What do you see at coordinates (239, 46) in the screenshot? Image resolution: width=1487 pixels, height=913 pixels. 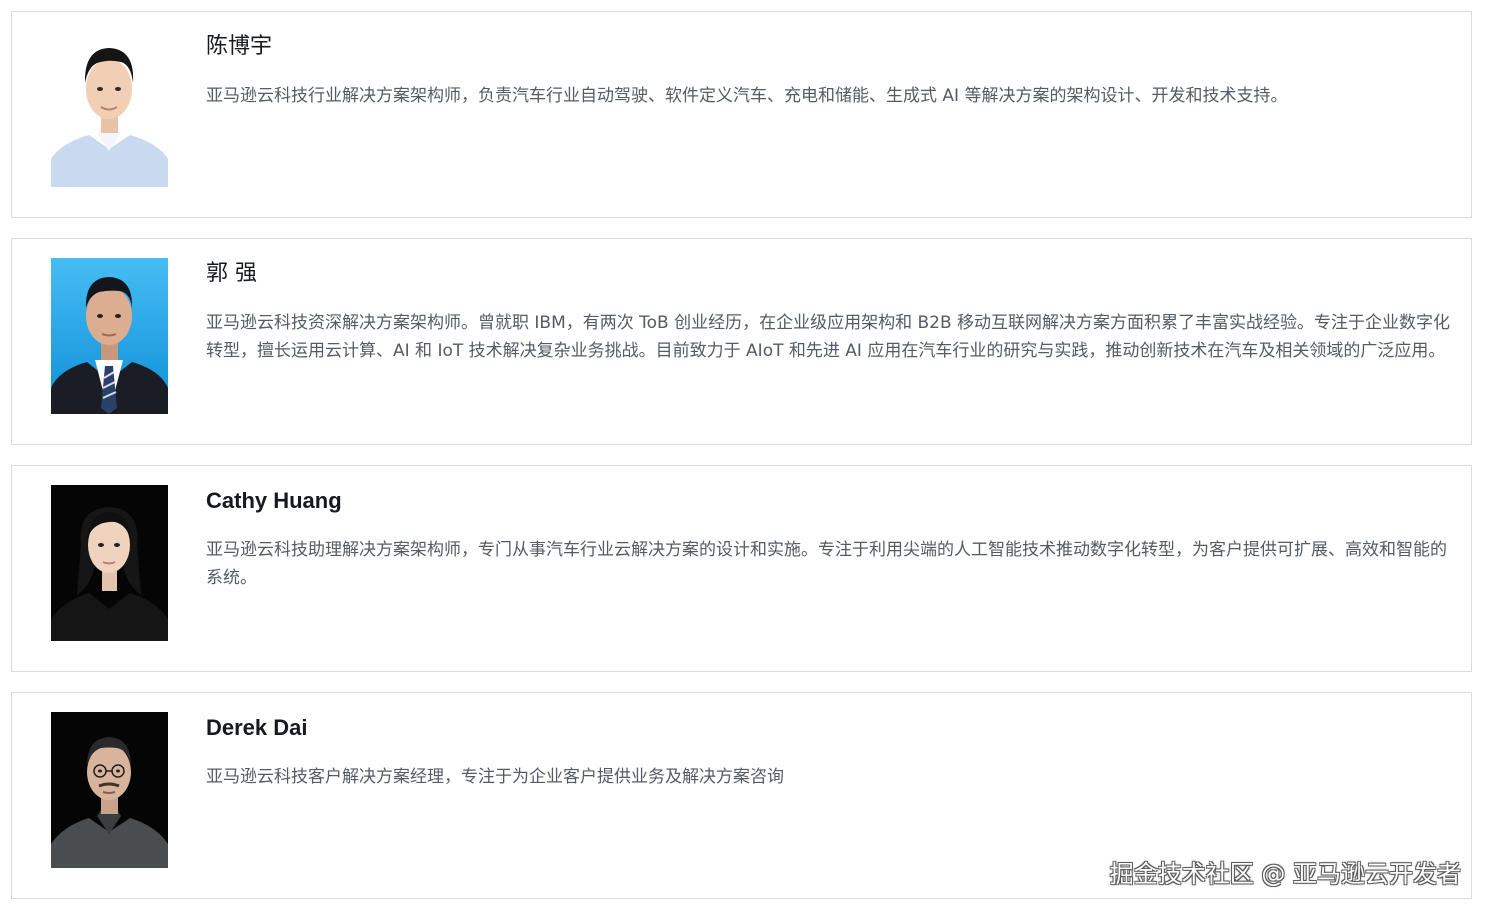 I see `profile-name: 陈博宇` at bounding box center [239, 46].